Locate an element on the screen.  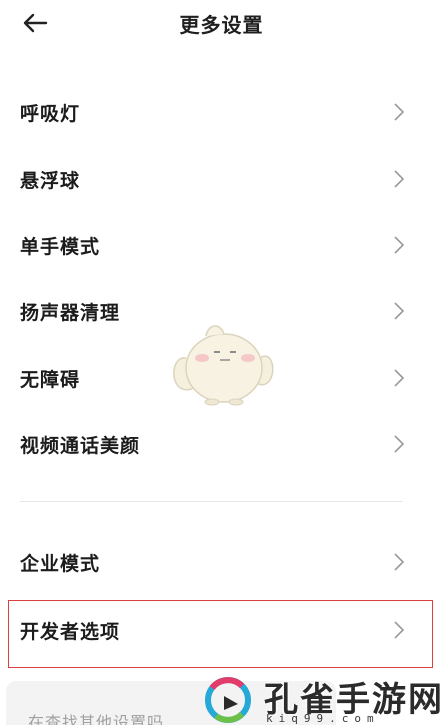
header: 更多设置 is located at coordinates (221, 23).